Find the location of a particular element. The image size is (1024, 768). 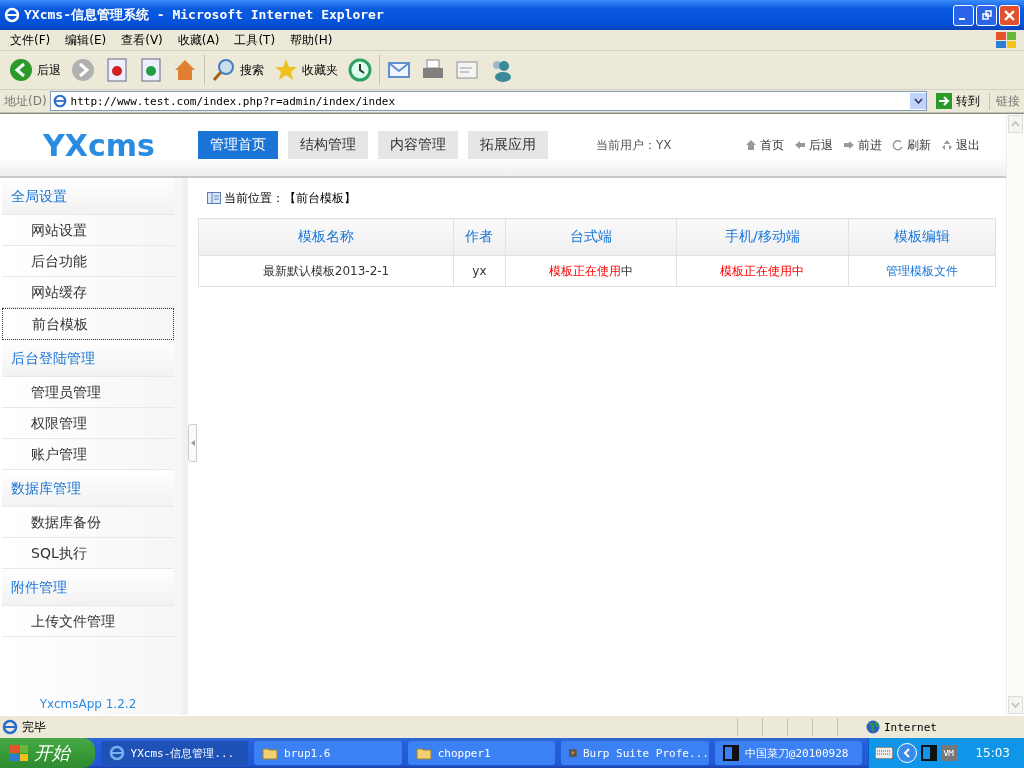

address-label: 地址(D) is located at coordinates (25, 101).